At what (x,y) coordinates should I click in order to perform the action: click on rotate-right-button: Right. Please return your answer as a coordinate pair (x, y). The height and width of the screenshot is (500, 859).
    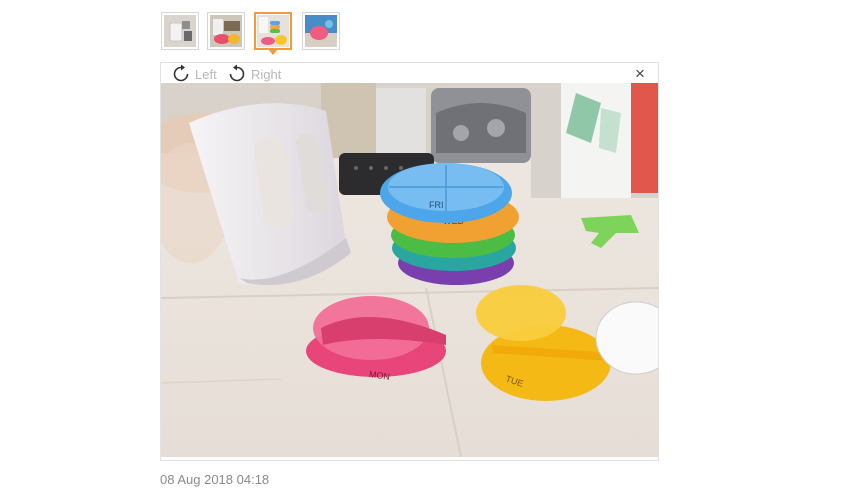
    Looking at the image, I should click on (254, 74).